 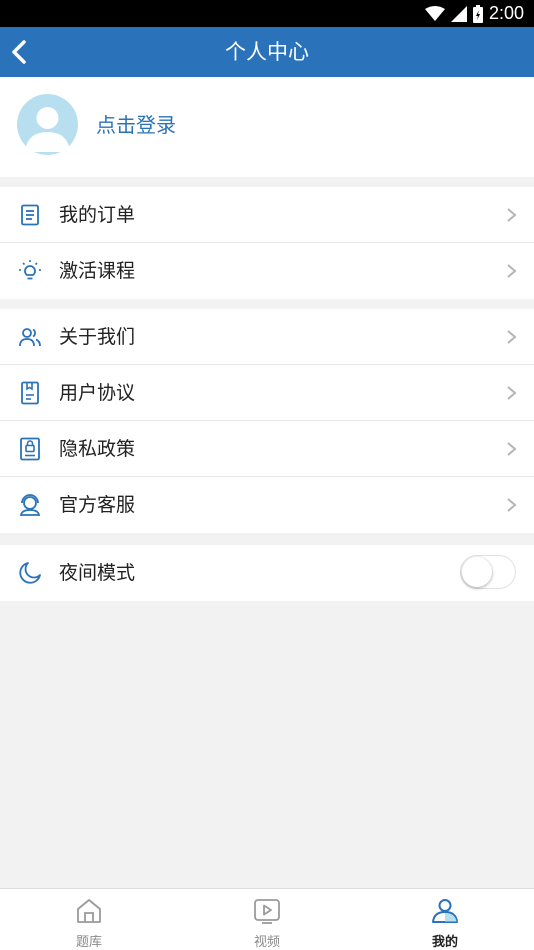 I want to click on nav-label: 题库, so click(x=88, y=942).